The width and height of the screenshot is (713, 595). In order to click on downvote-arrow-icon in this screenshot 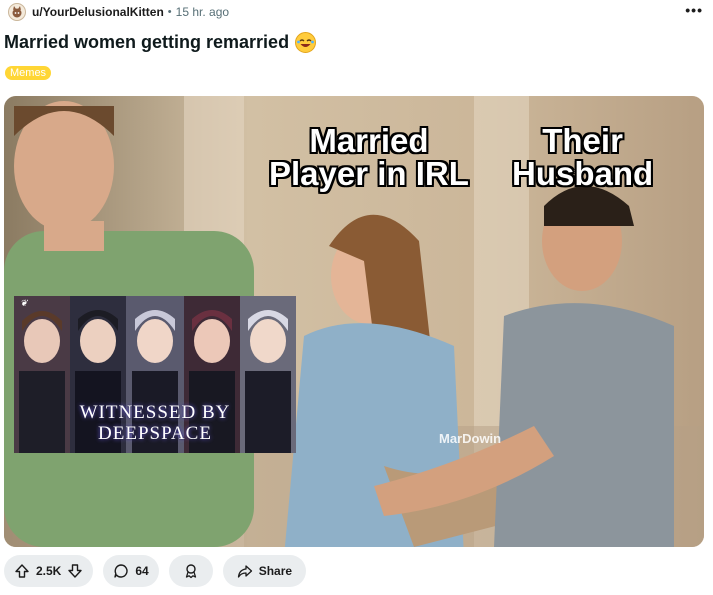, I will do `click(75, 571)`.